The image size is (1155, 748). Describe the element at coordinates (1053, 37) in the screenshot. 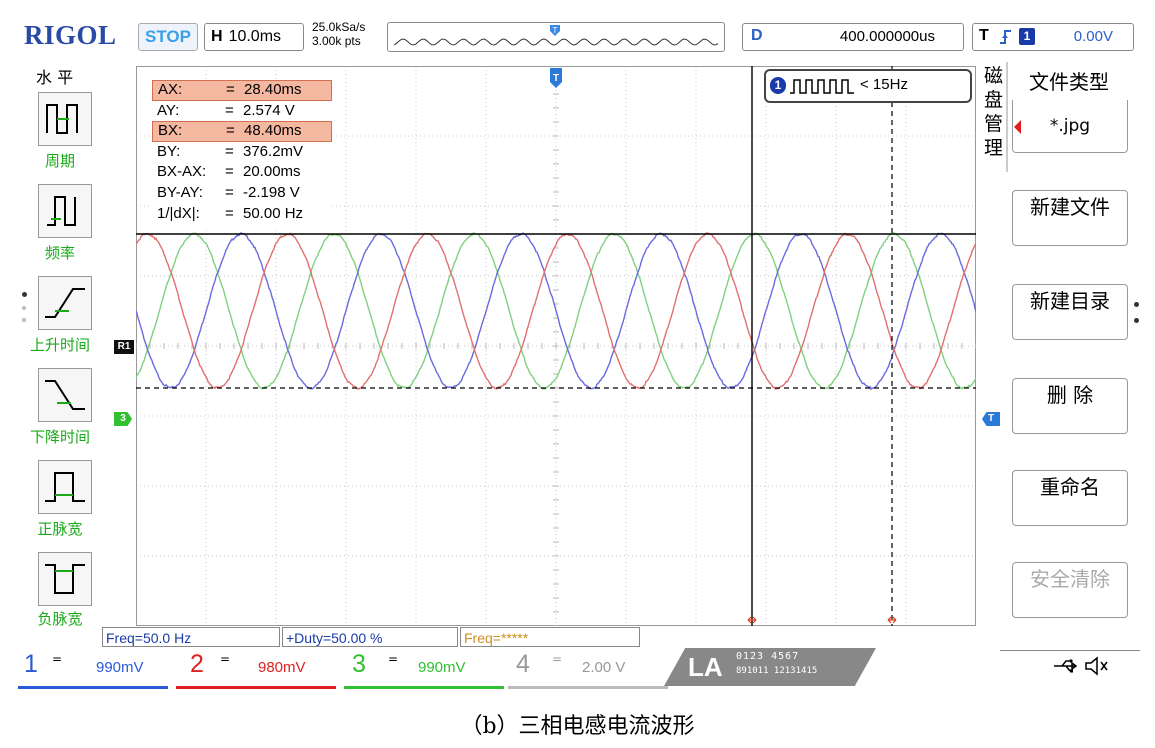

I see `trigger-display: T 1 0.00V` at that location.